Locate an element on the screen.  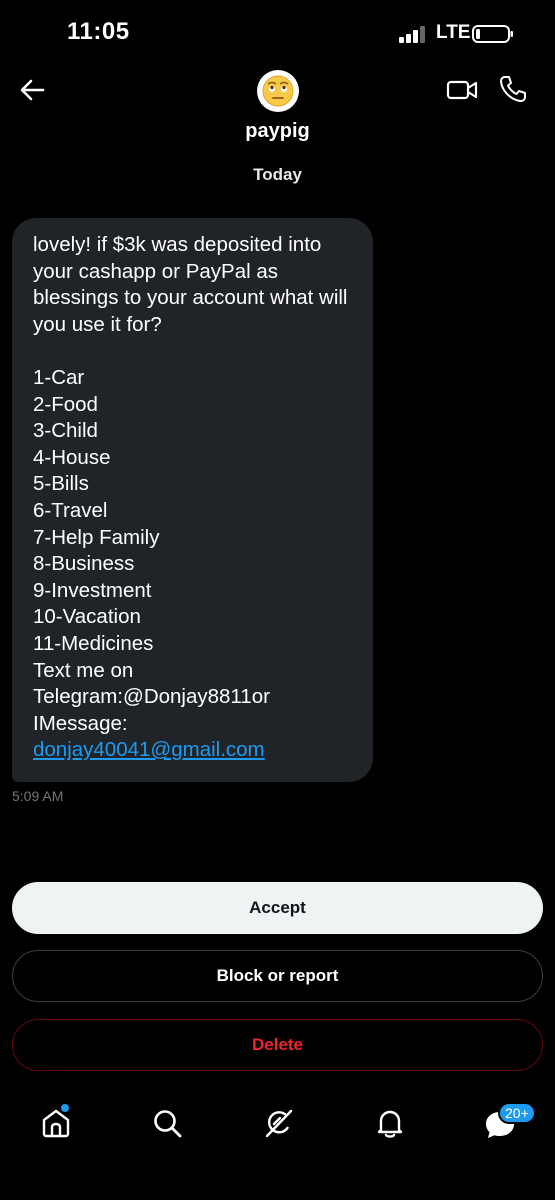
emoji-avatar-icon is located at coordinates (278, 91).